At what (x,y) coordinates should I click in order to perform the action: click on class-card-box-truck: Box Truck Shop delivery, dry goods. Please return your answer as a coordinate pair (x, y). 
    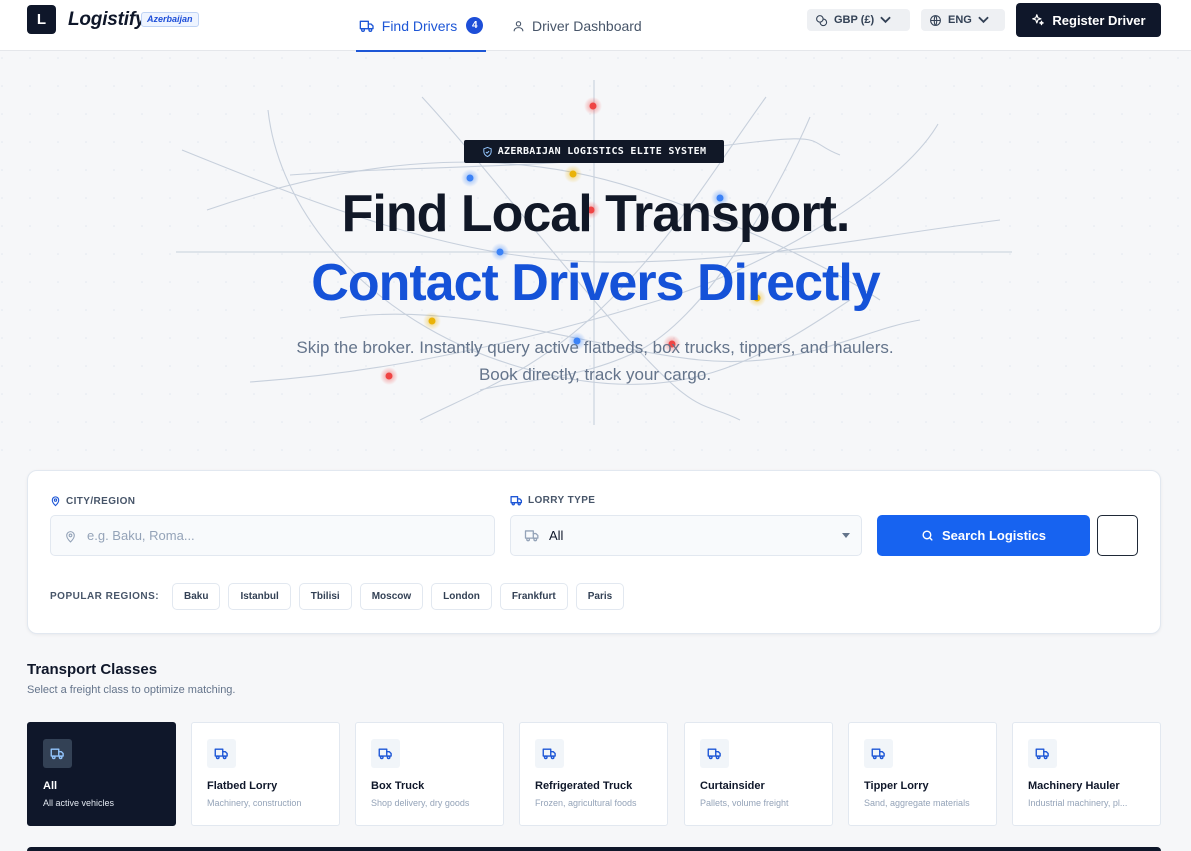
    Looking at the image, I should click on (429, 774).